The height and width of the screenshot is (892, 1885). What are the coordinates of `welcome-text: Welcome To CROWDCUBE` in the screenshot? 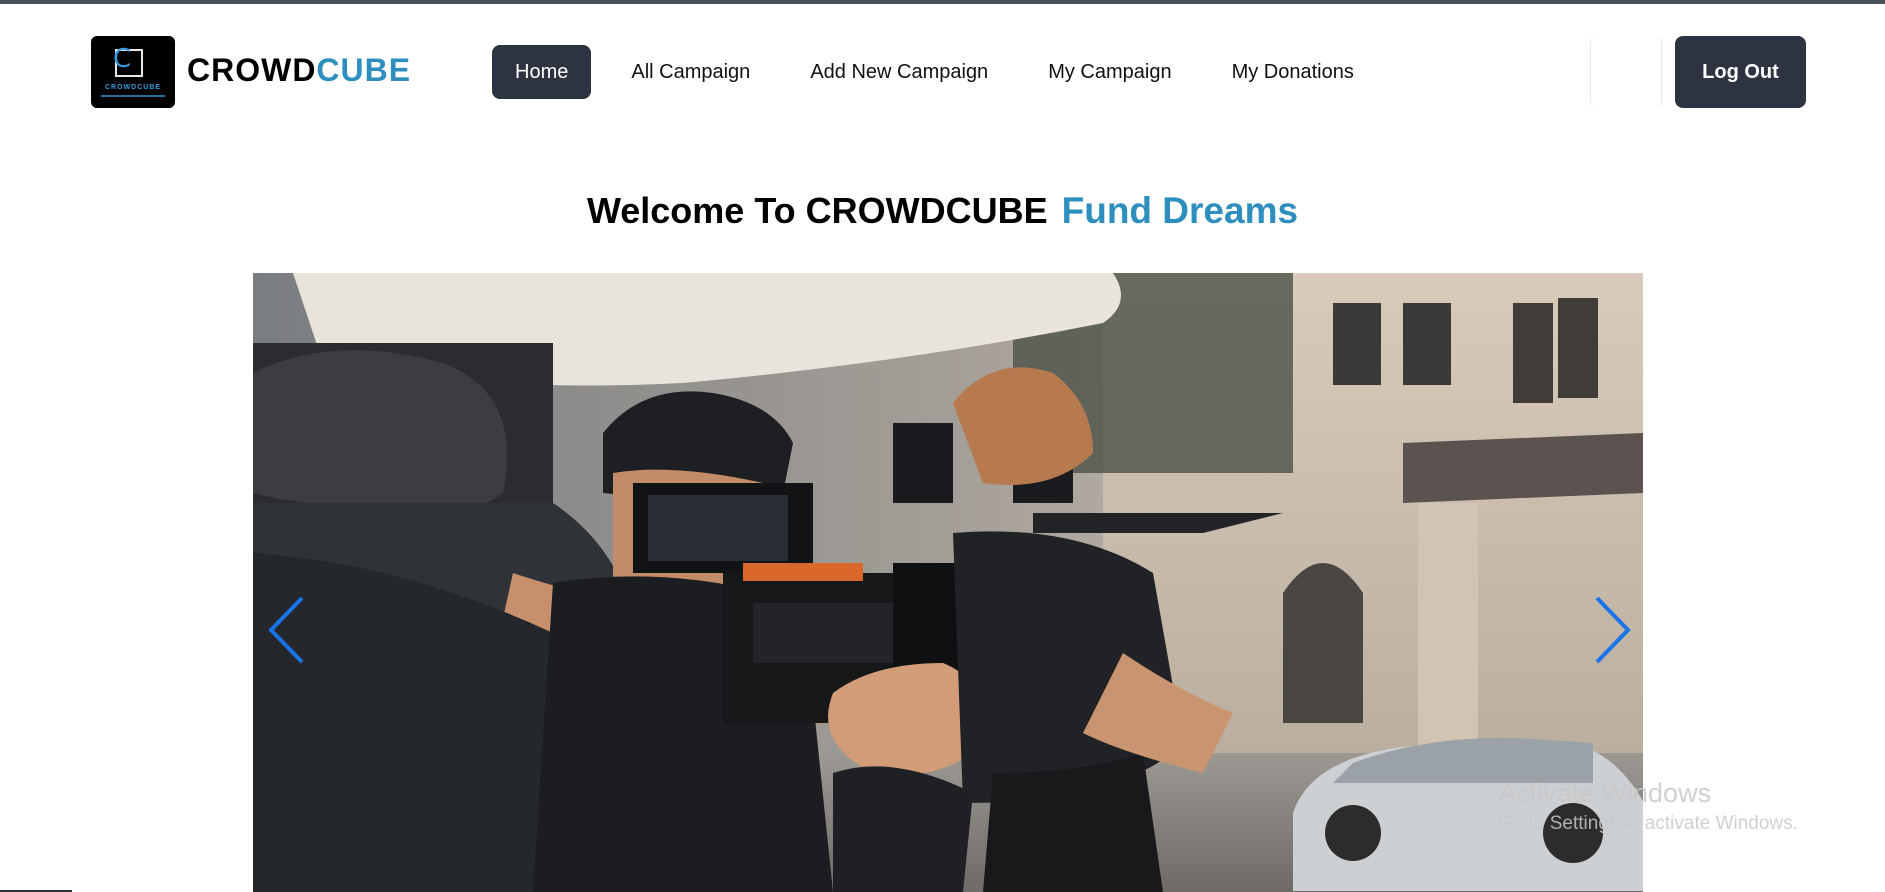 It's located at (817, 210).